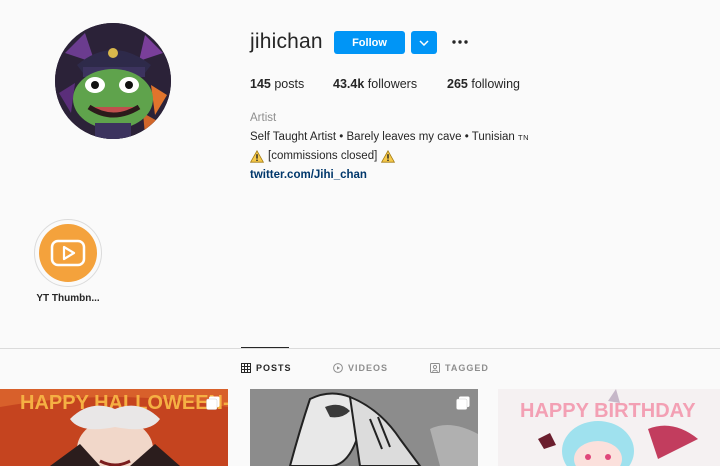  What do you see at coordinates (389, 175) in the screenshot?
I see `bio-link: twitter.com/Jihi_chan` at bounding box center [389, 175].